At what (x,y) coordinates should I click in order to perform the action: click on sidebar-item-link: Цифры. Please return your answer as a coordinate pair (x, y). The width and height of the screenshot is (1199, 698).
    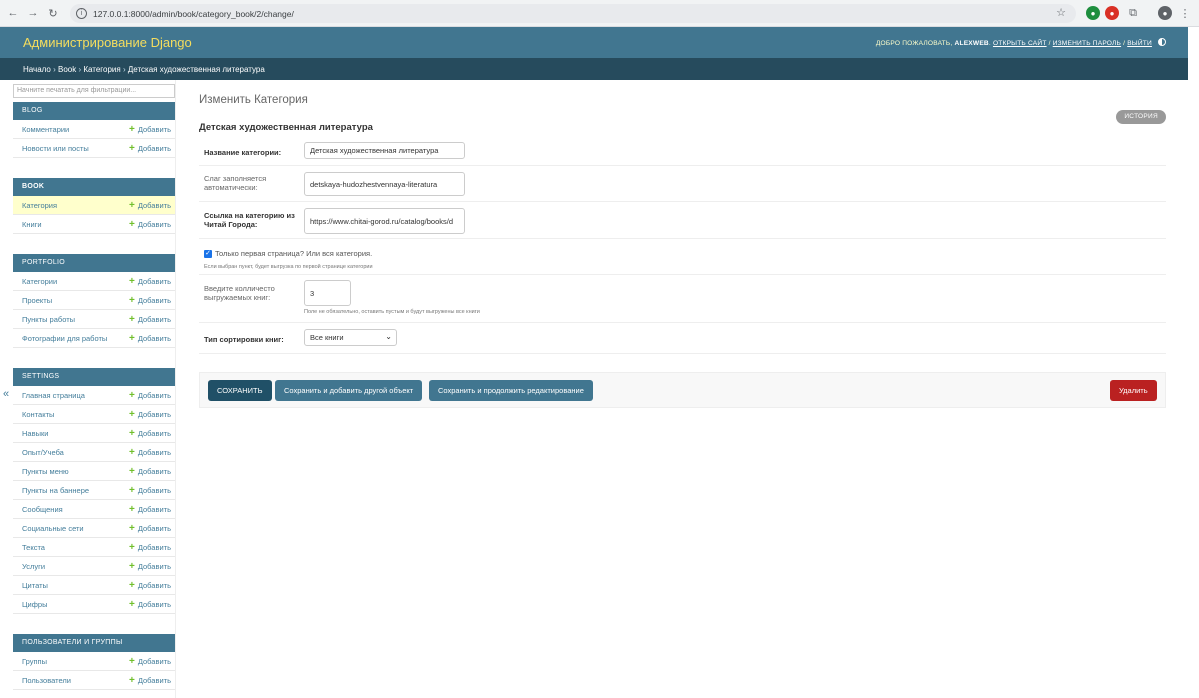
    Looking at the image, I should click on (34, 604).